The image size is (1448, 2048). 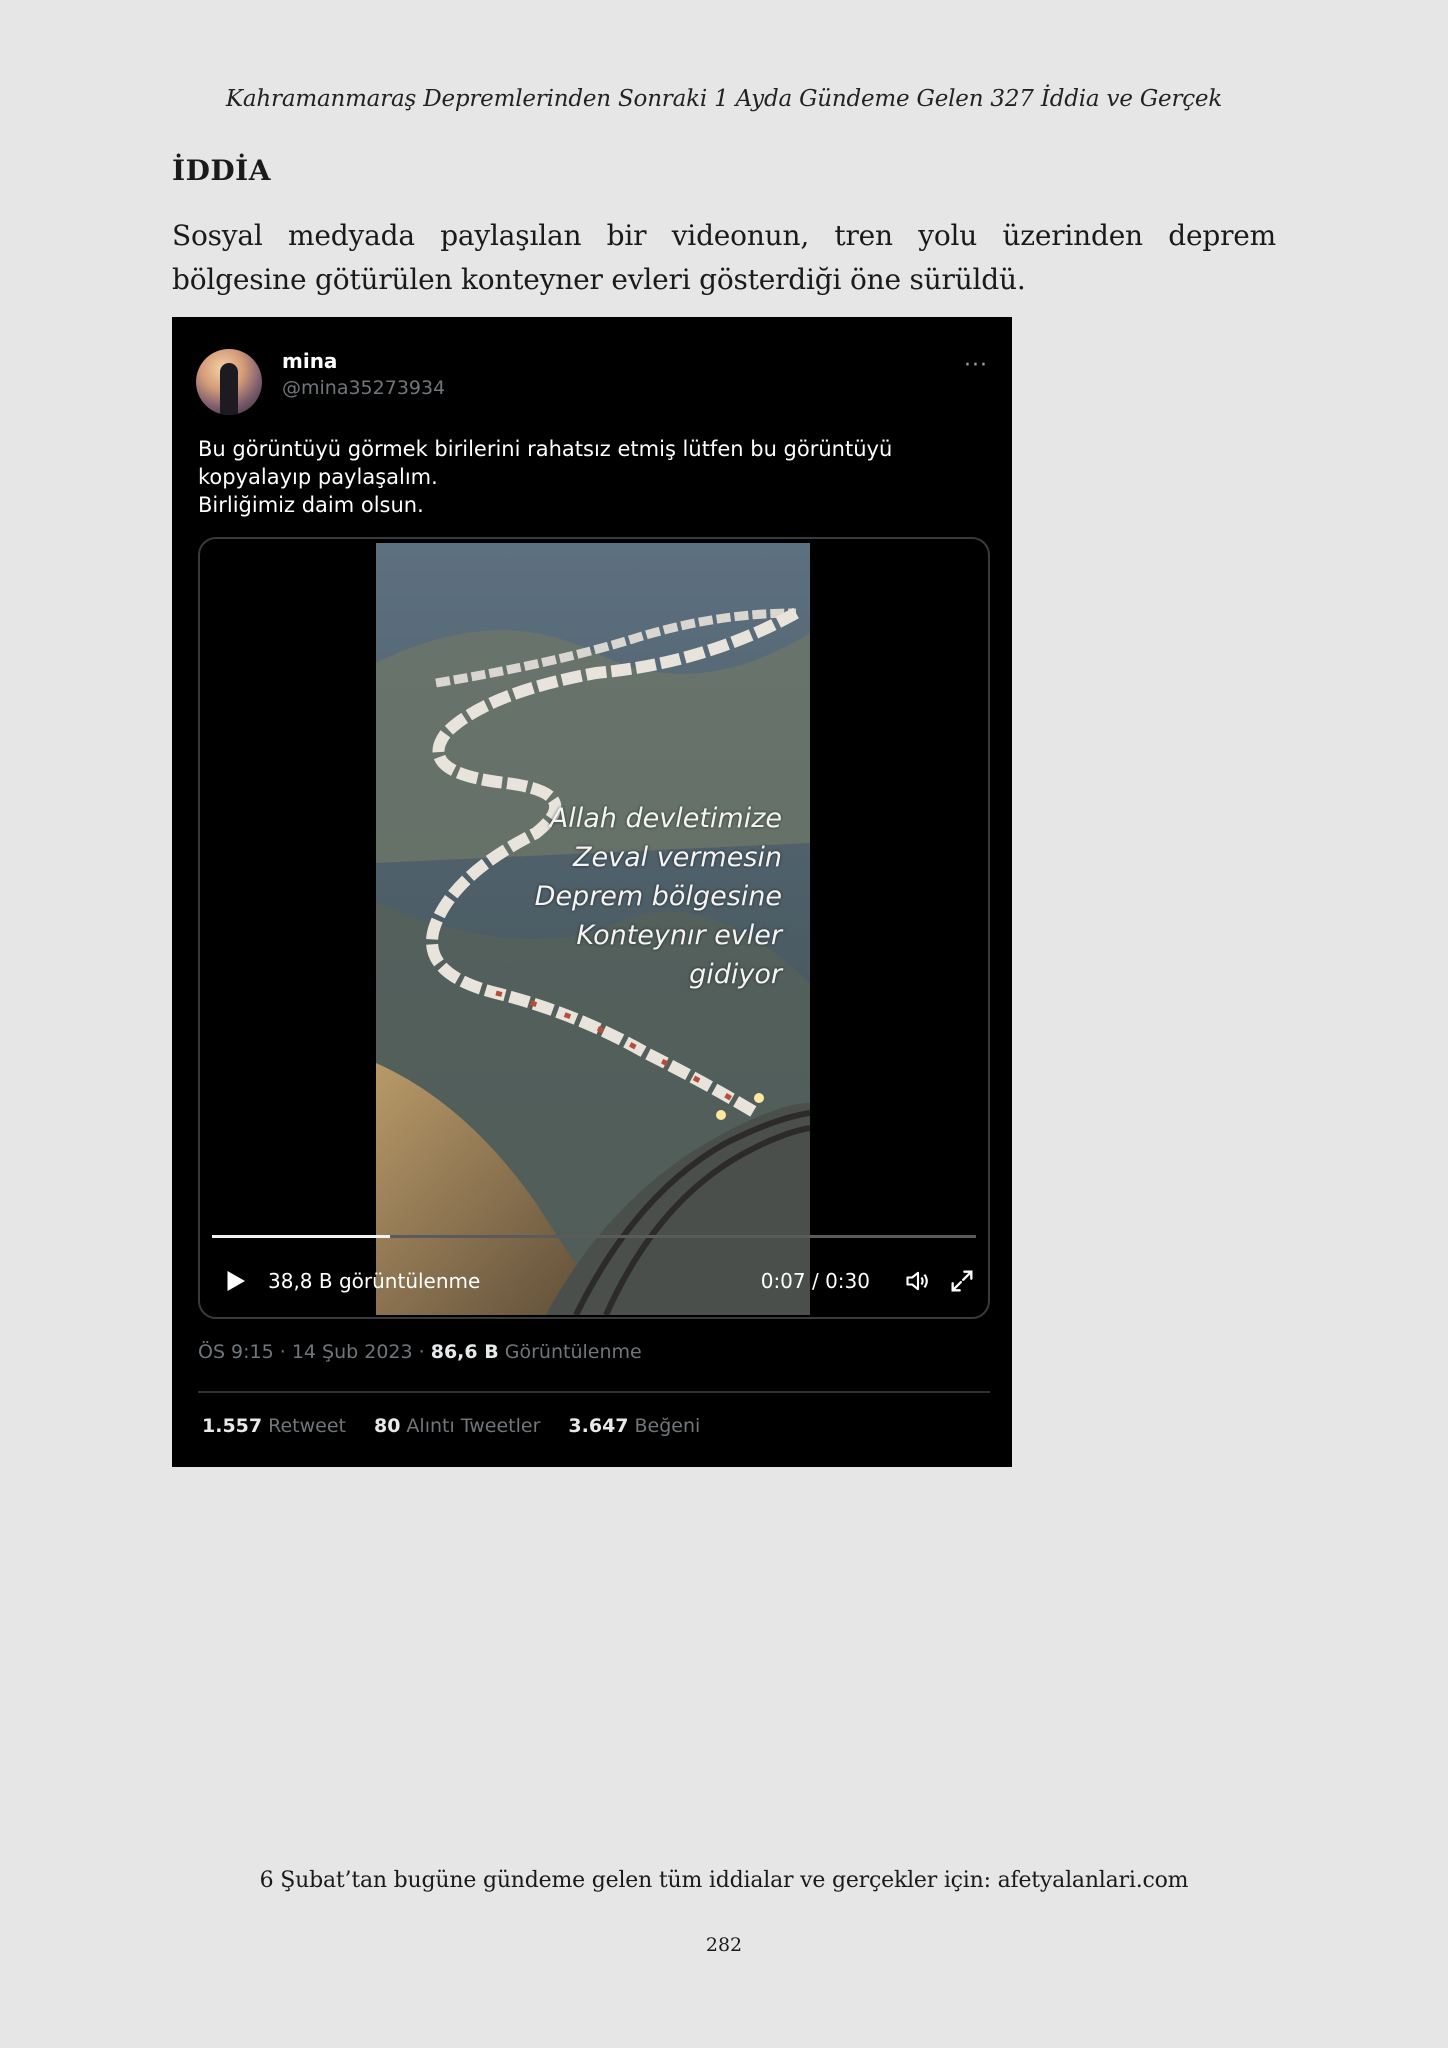 What do you see at coordinates (962, 1281) in the screenshot?
I see `fullscreen-icon` at bounding box center [962, 1281].